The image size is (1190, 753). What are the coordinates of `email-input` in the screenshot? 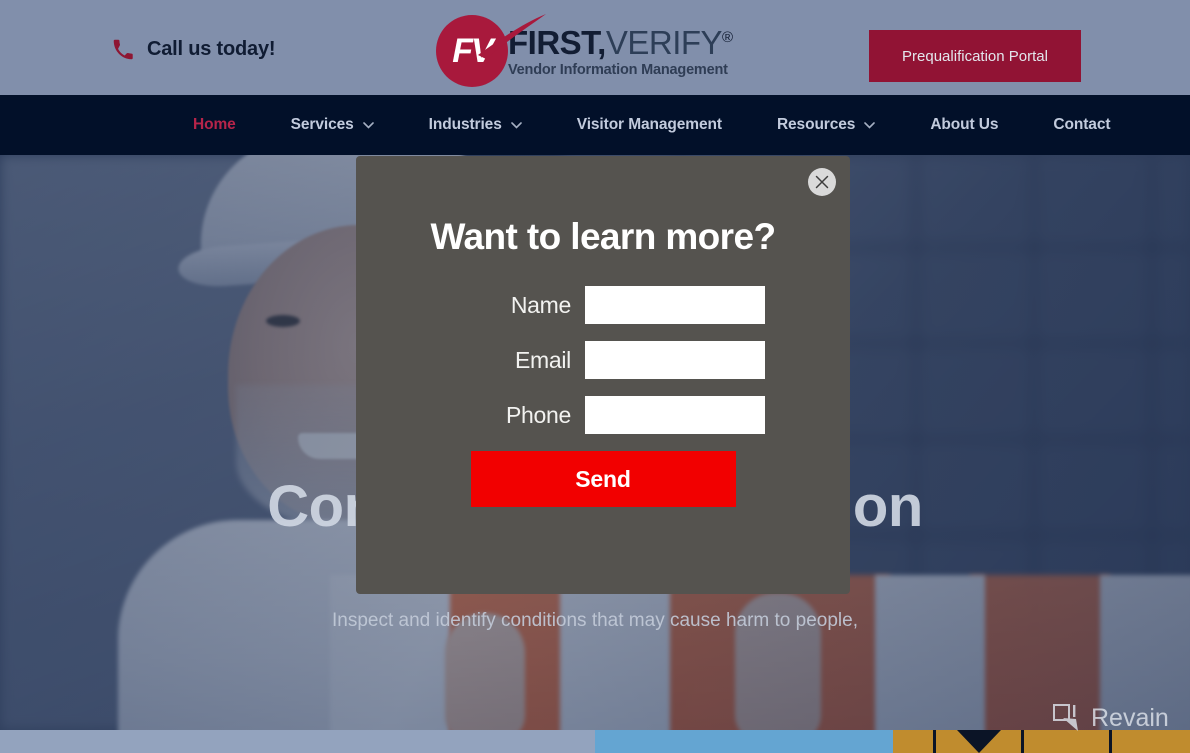 It's located at (675, 360).